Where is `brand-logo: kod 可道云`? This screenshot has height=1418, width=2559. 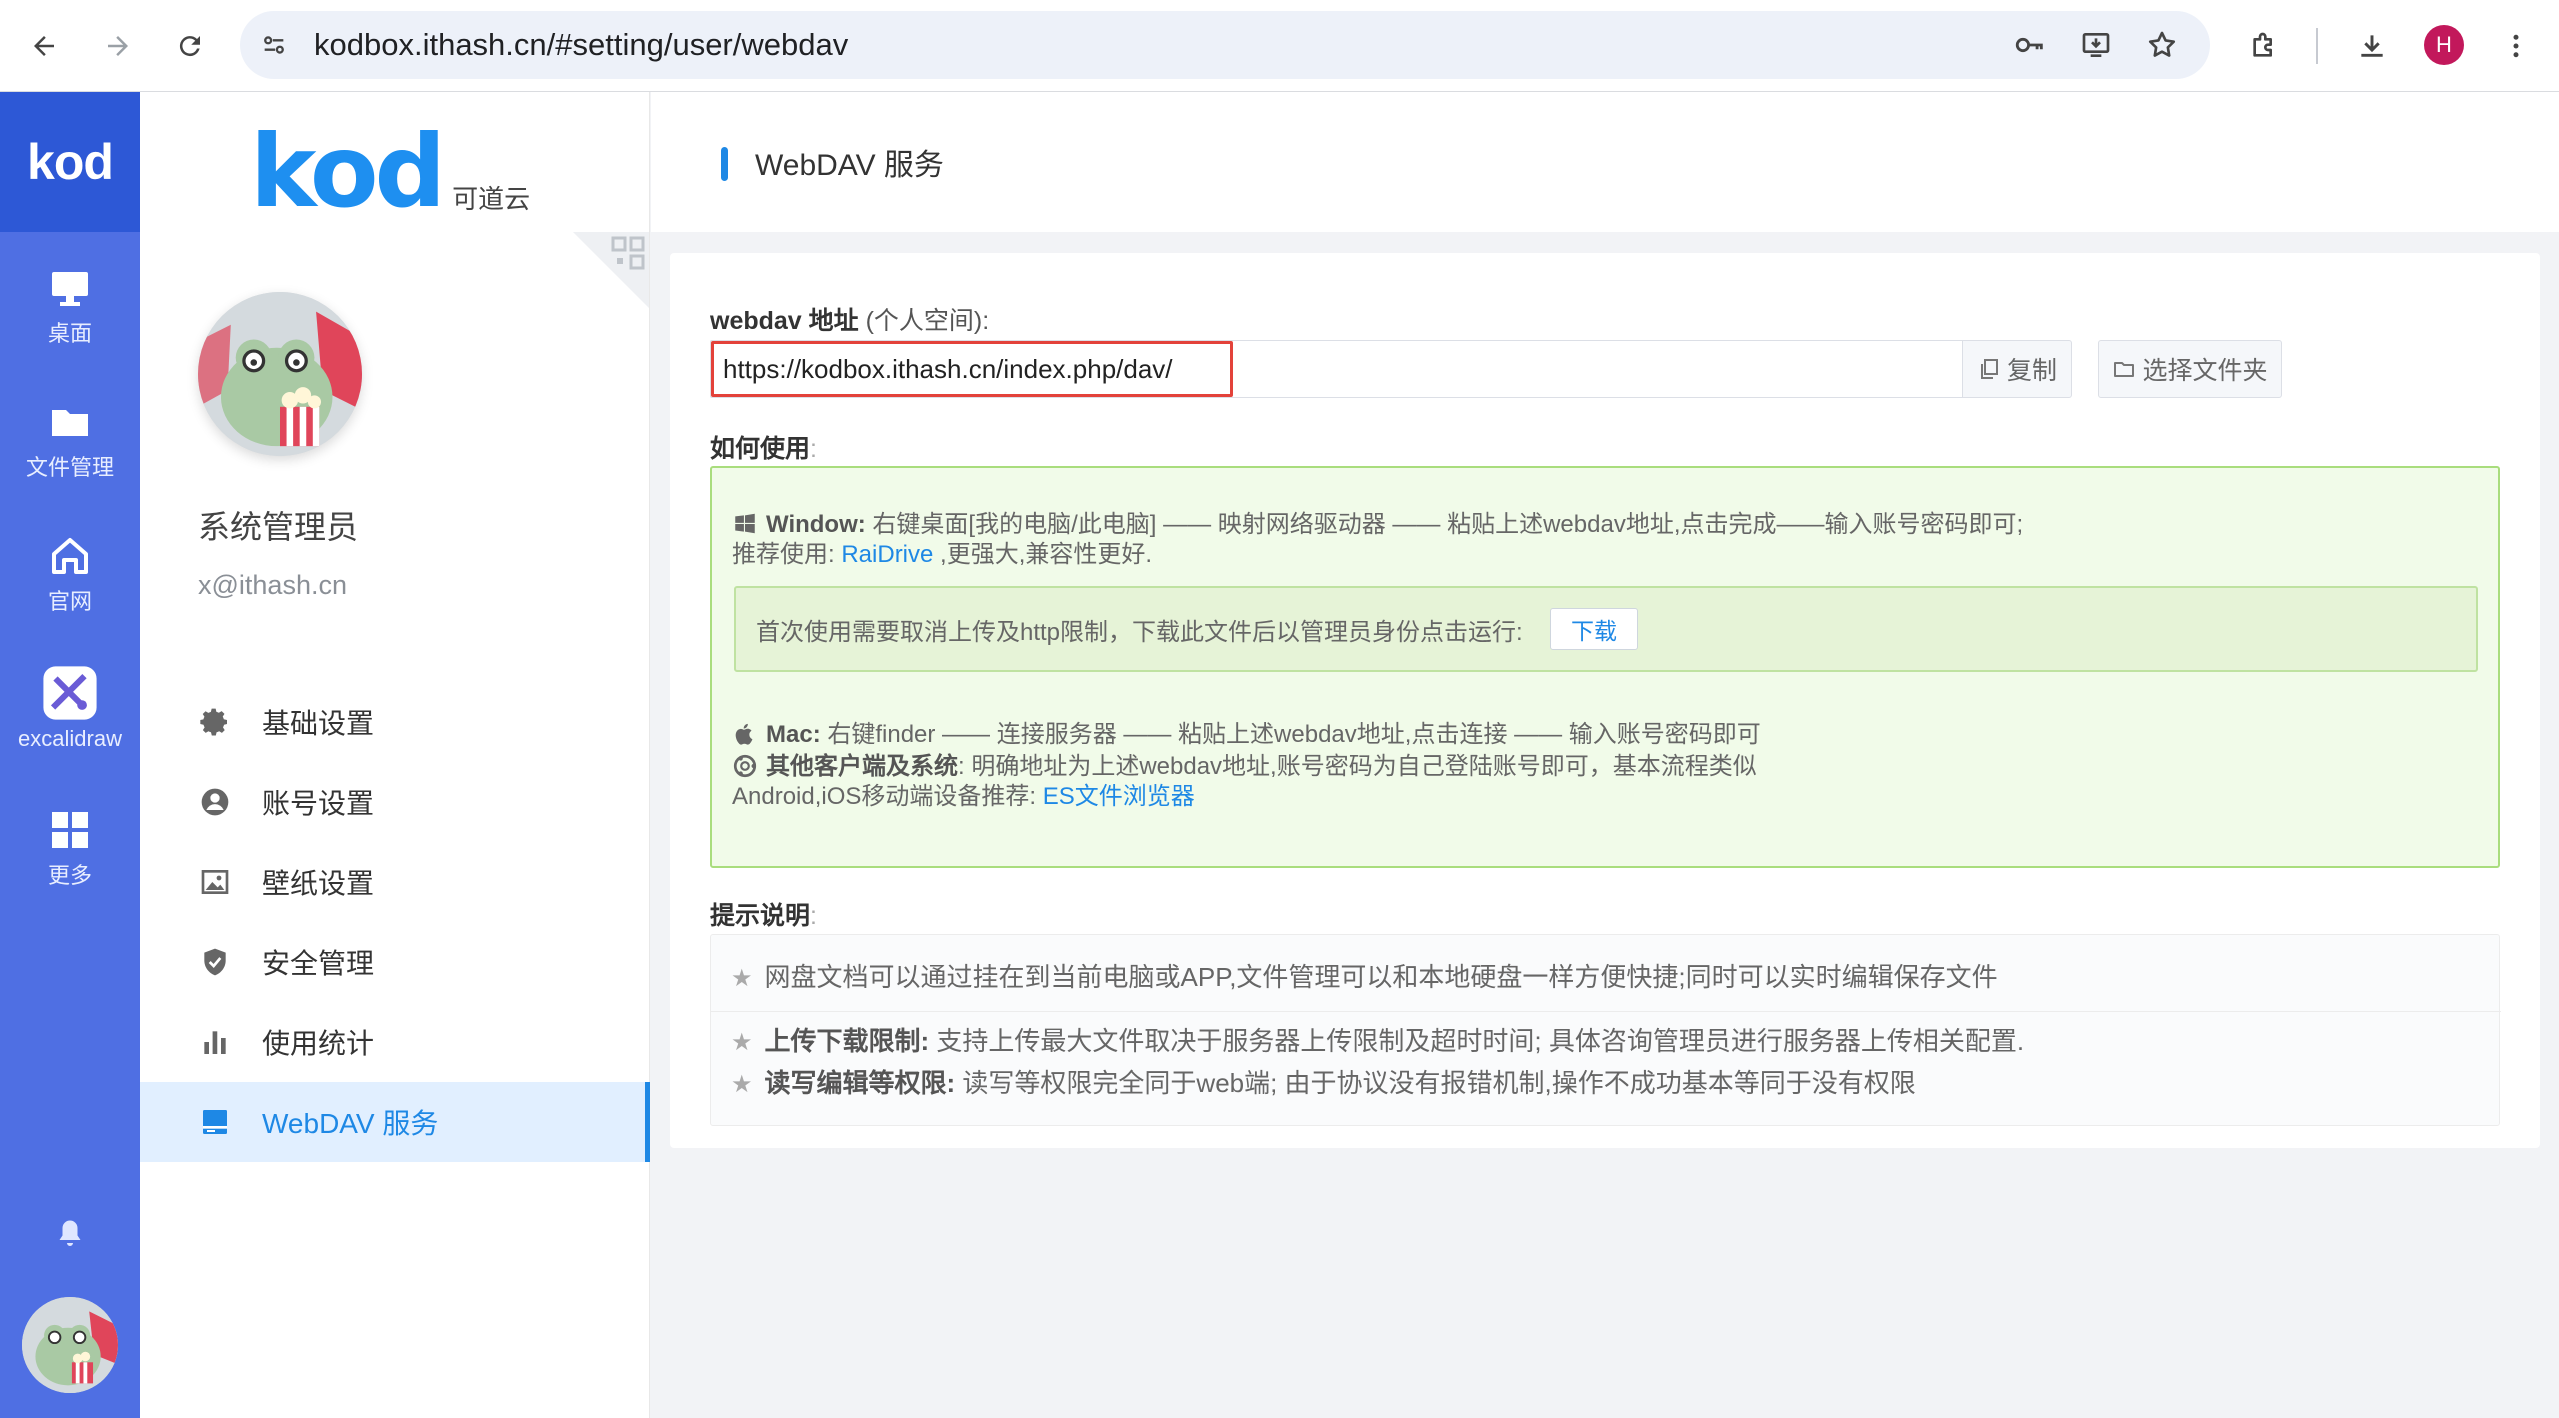
brand-logo: kod 可道云 is located at coordinates (390, 172).